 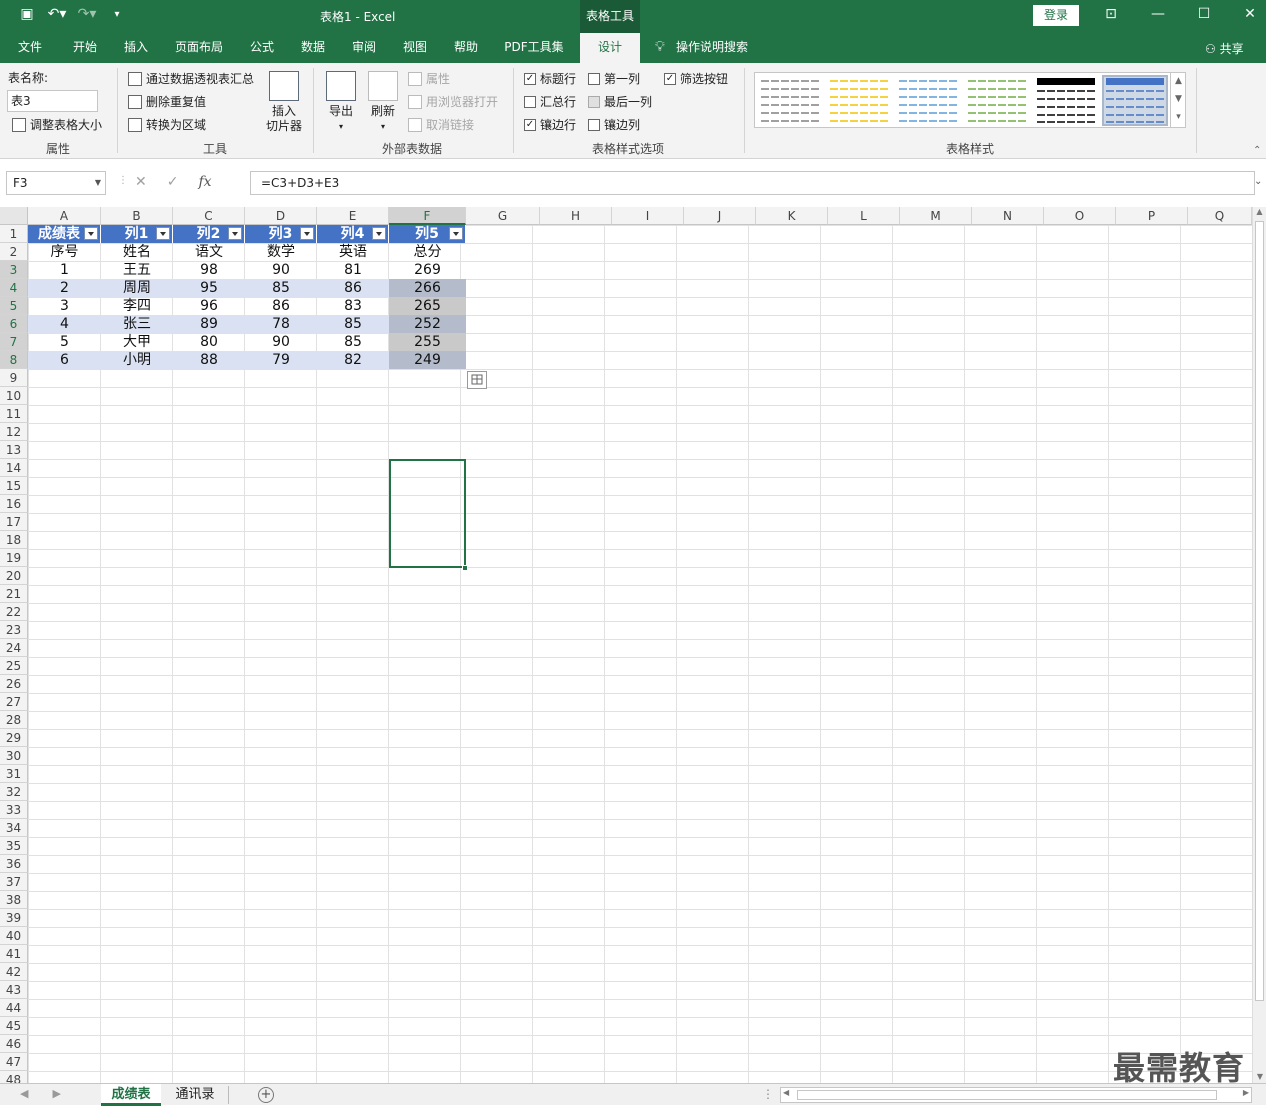 What do you see at coordinates (131, 1095) in the screenshot?
I see `sheet-tab-scores: 成绩表` at bounding box center [131, 1095].